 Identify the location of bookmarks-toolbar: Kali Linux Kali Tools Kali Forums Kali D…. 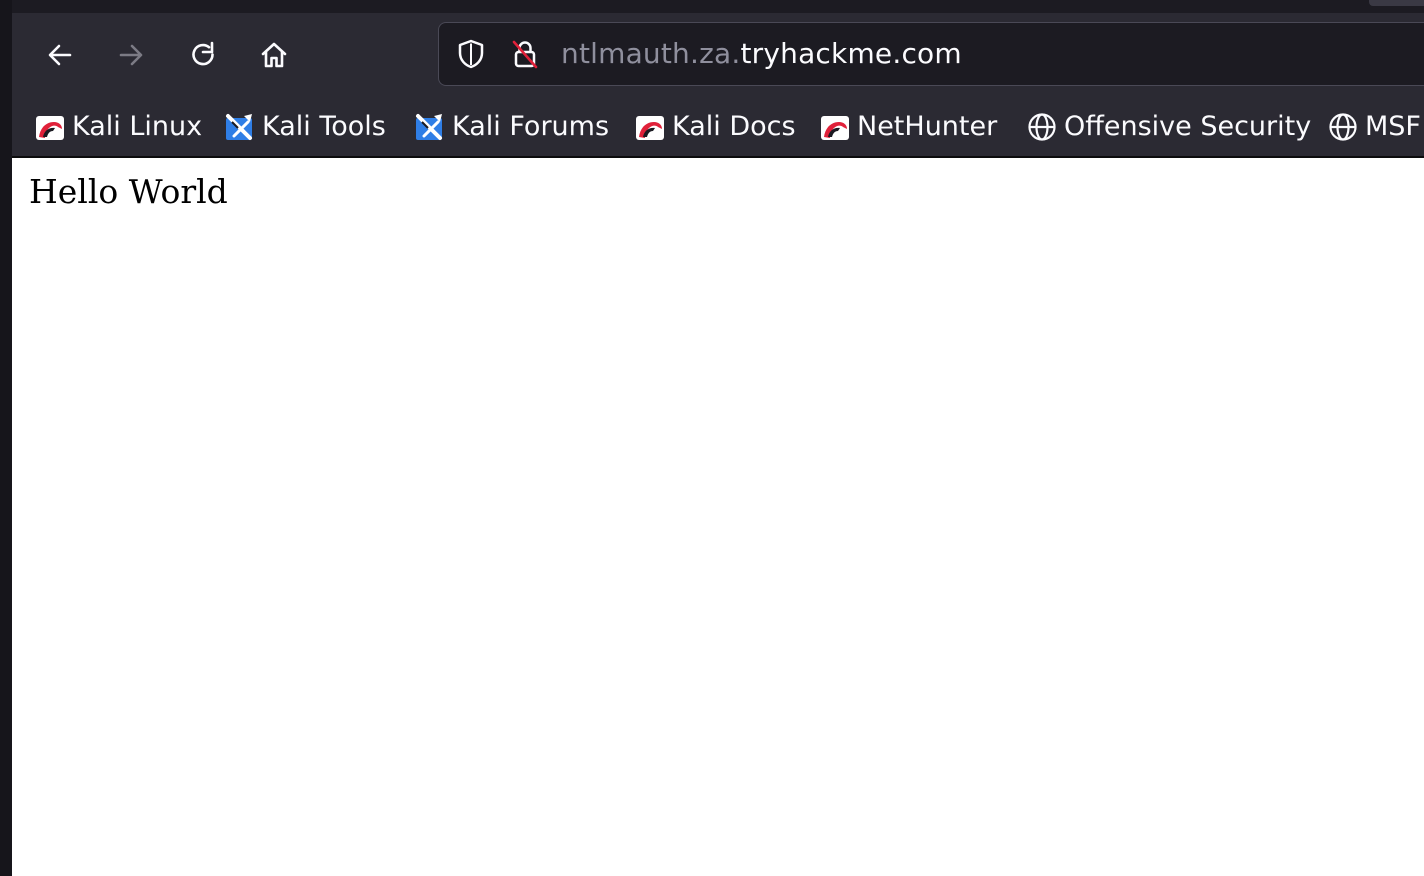
(718, 128).